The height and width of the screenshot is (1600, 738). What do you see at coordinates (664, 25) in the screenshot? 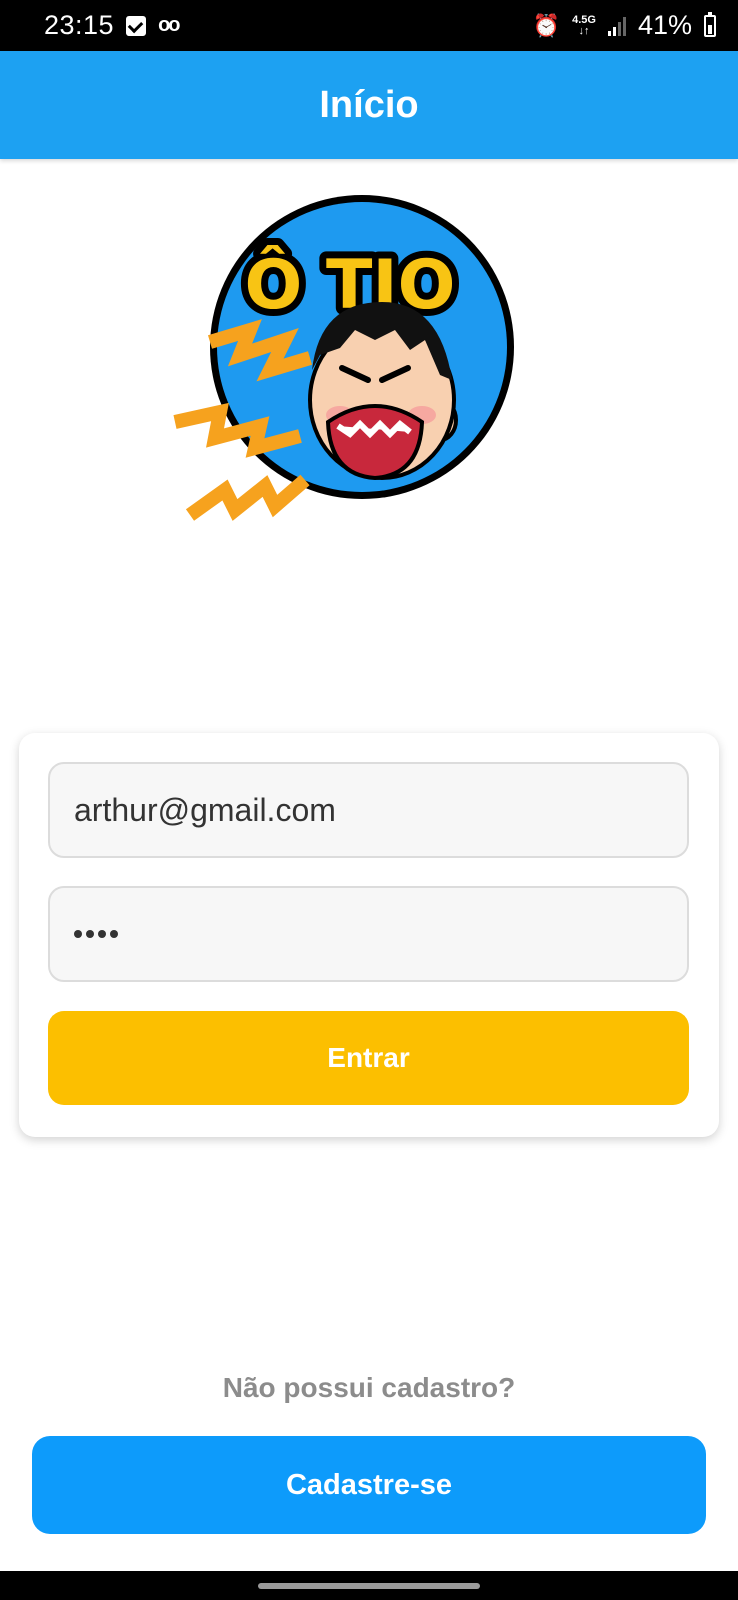
I see `battery-percent: 41%` at bounding box center [664, 25].